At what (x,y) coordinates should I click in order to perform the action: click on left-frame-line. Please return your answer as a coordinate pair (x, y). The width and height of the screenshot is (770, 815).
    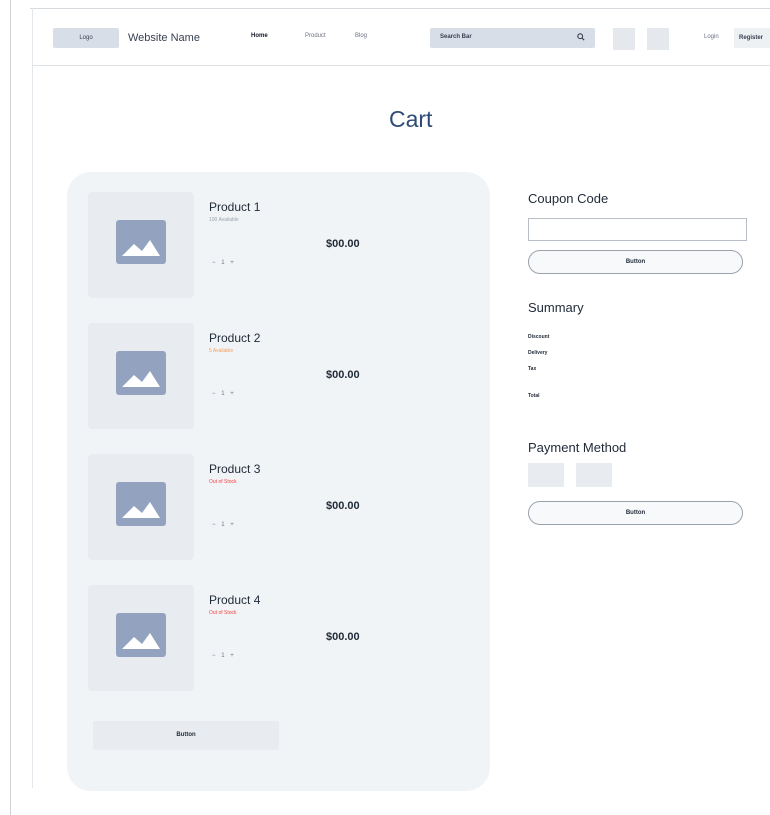
    Looking at the image, I should click on (10, 407).